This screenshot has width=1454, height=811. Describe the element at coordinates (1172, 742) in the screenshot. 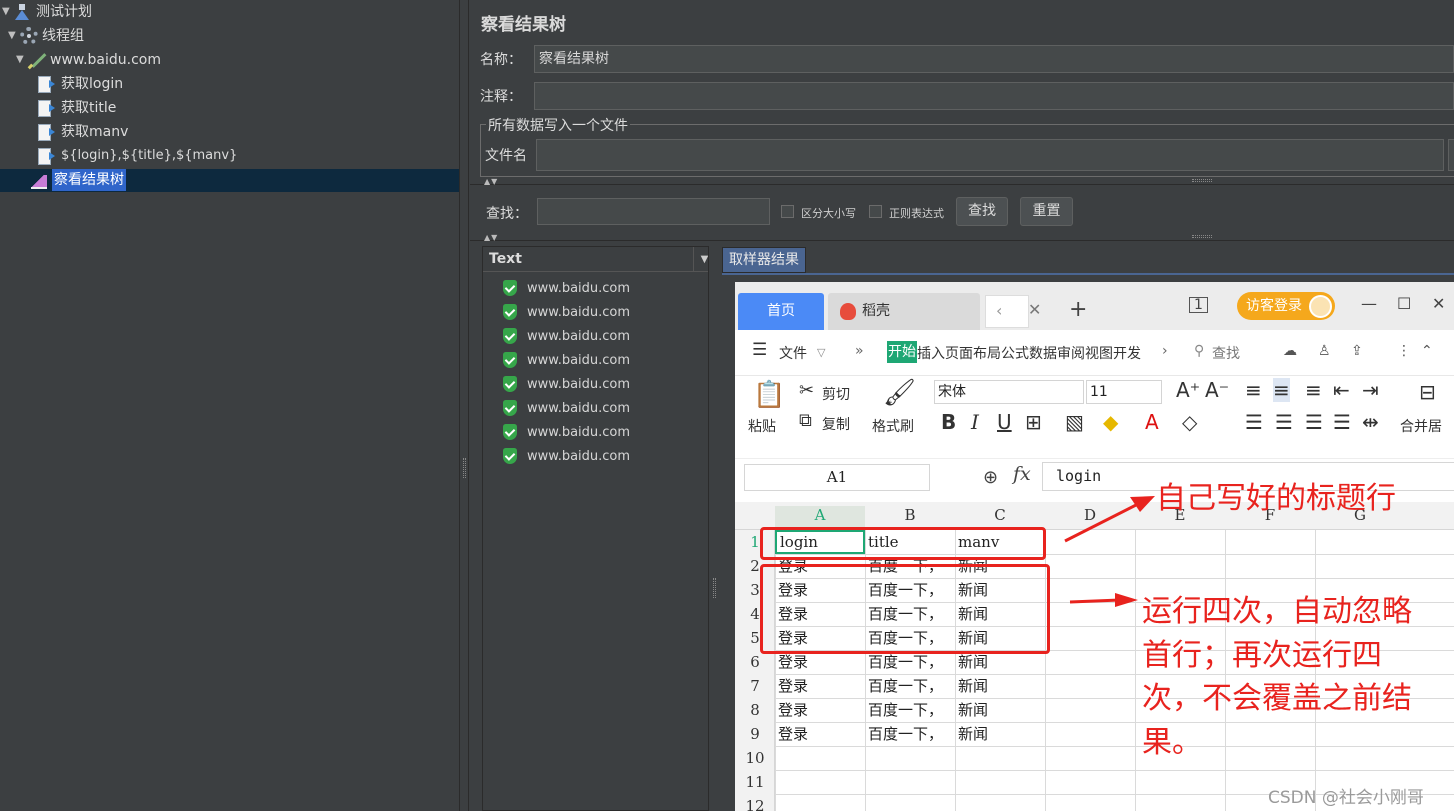

I see `run-annotation-line: 果。` at that location.